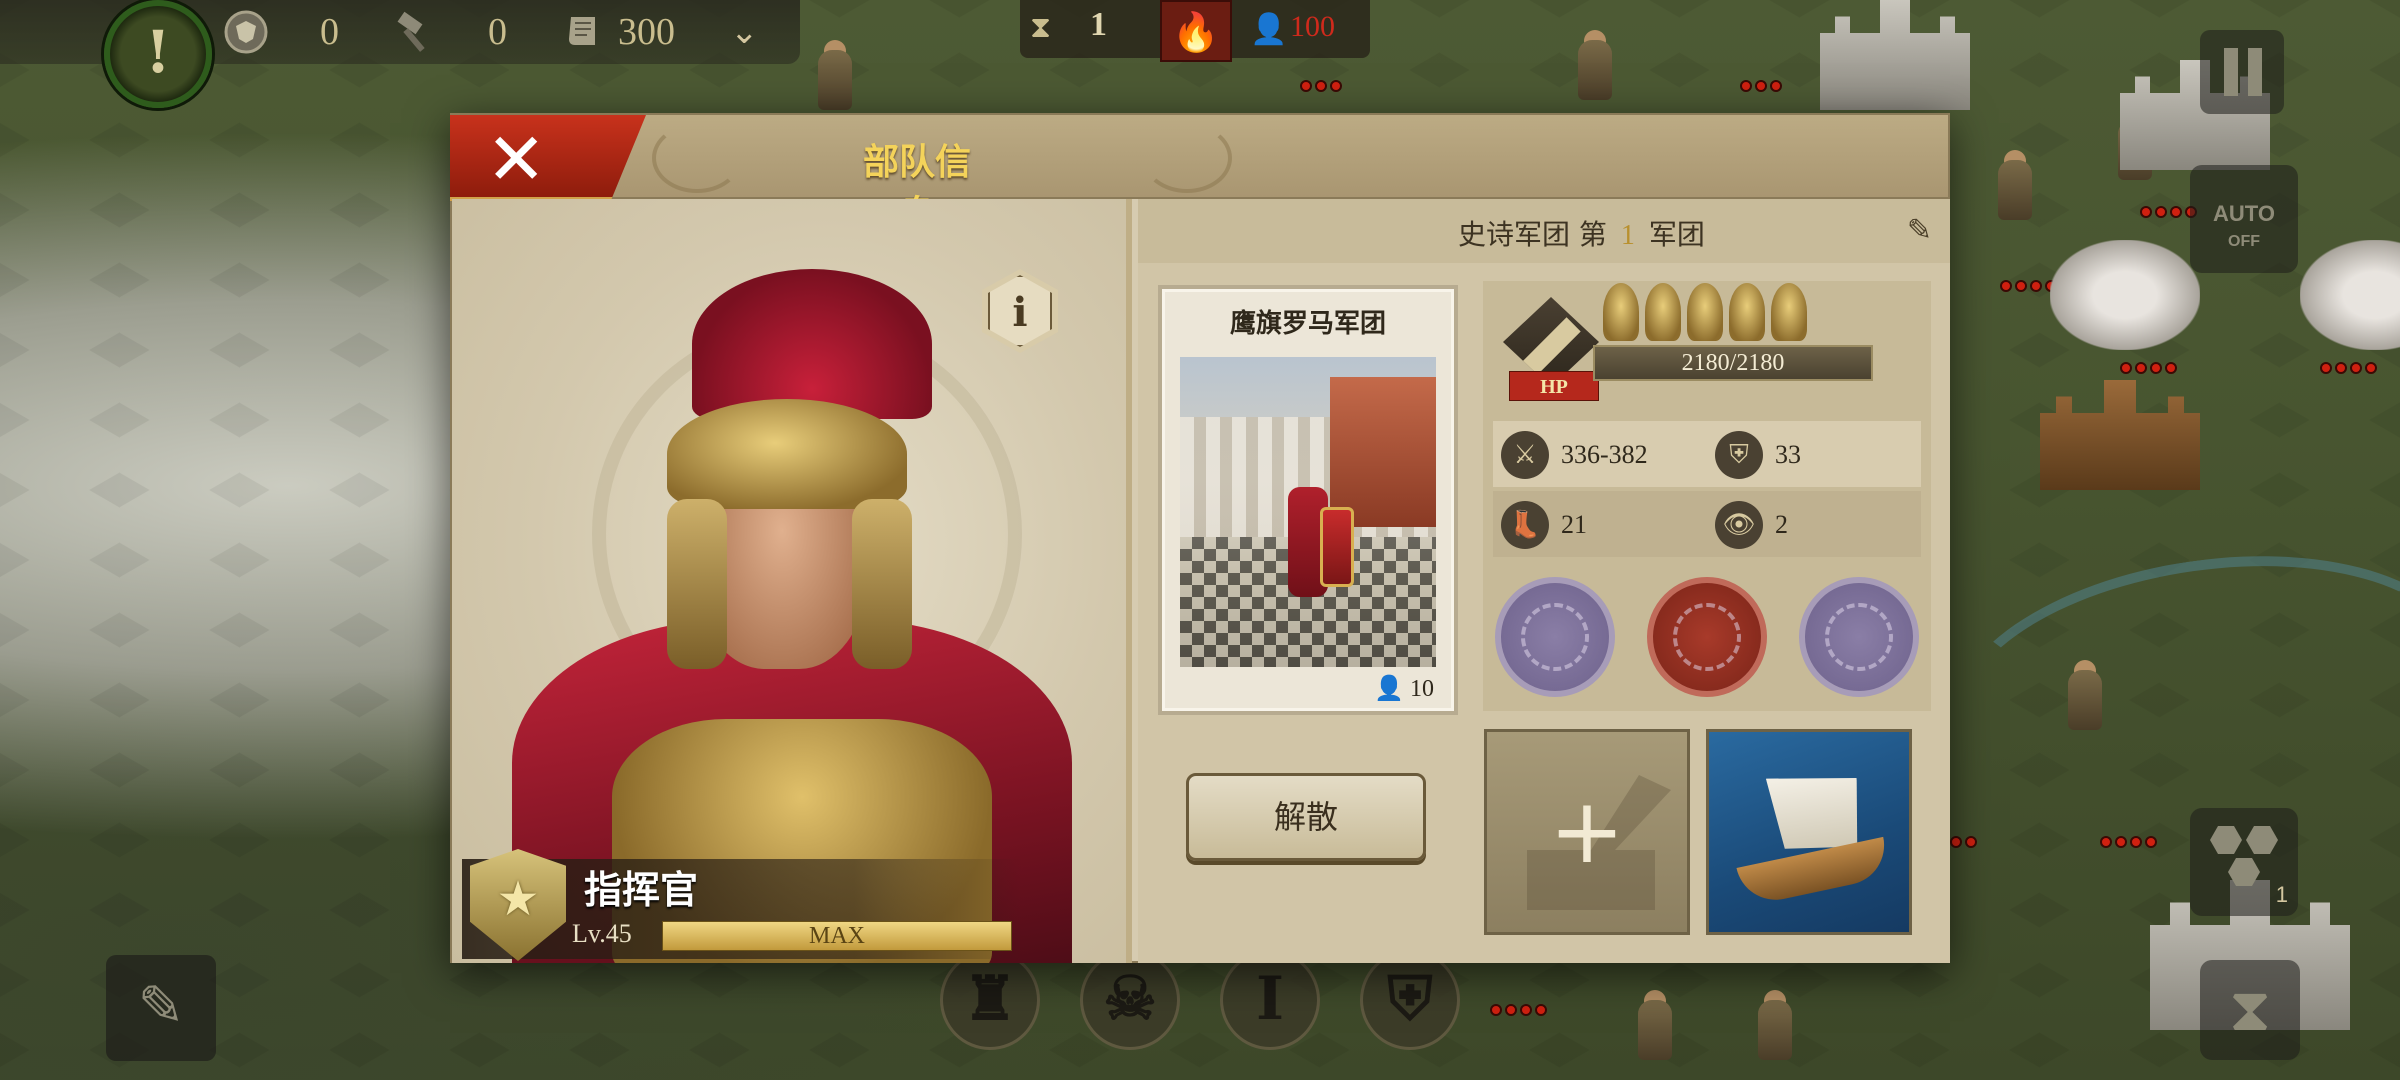 This screenshot has width=2400, height=1080. I want to click on skill-formation-icon, so click(1555, 637).